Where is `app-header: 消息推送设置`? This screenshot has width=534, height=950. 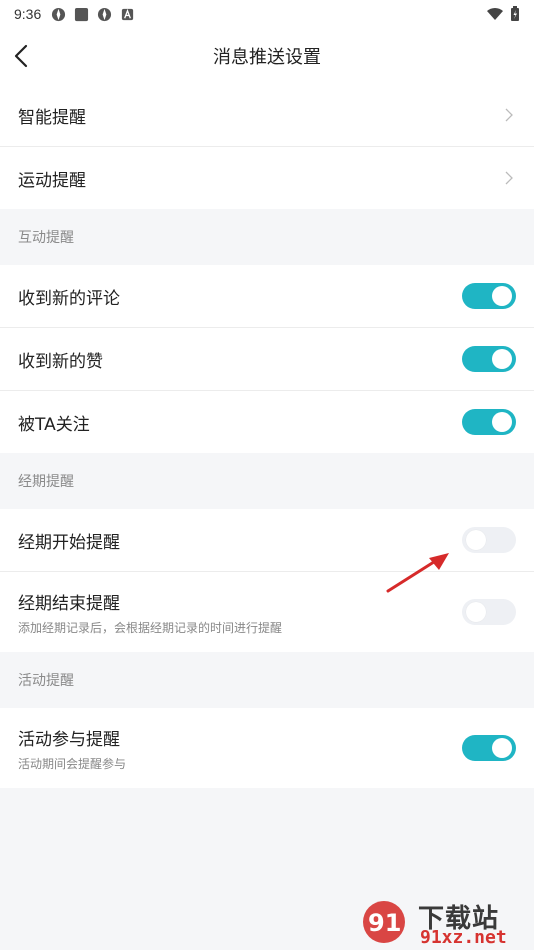
app-header: 消息推送设置 is located at coordinates (267, 56).